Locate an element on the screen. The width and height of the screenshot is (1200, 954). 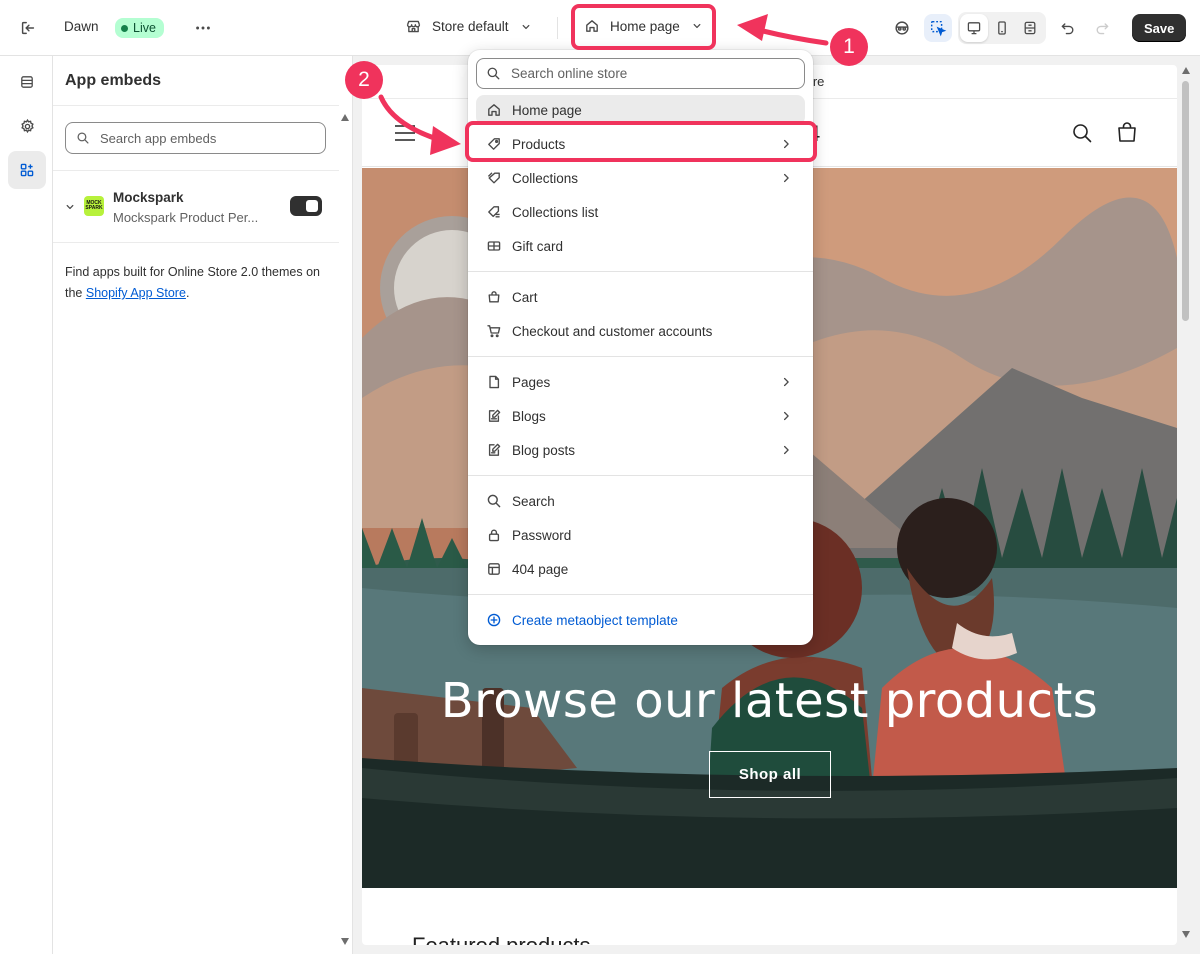
step-1-badge: 1 is located at coordinates (849, 47).